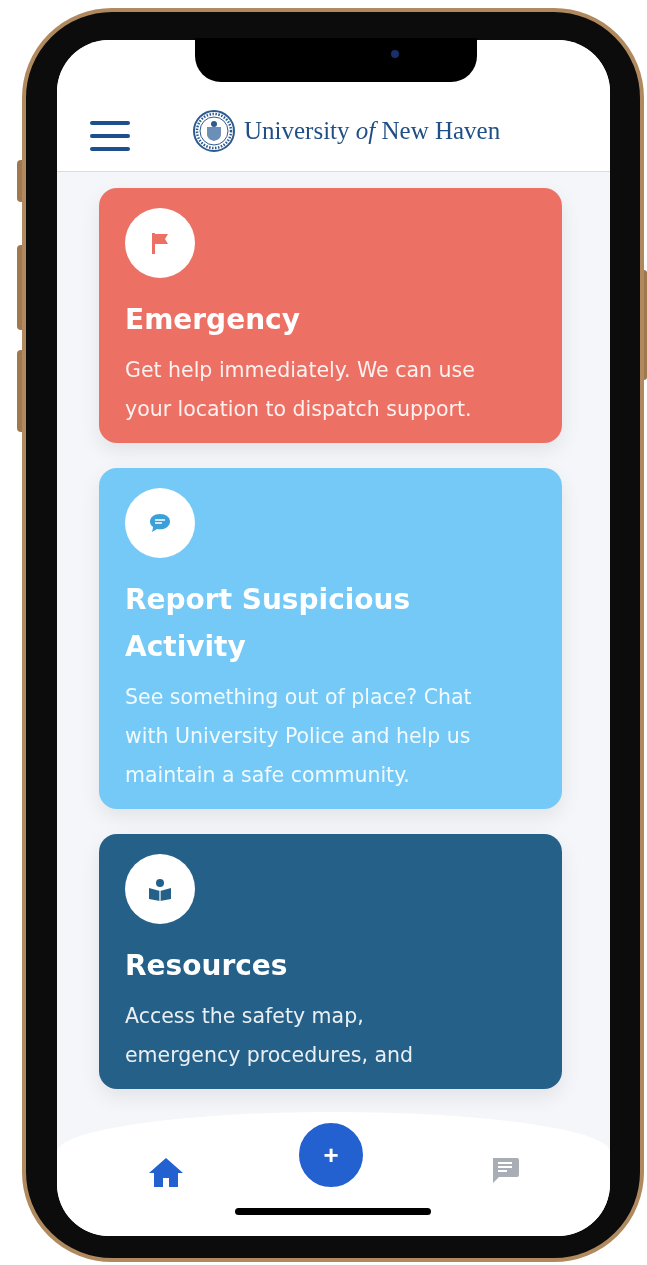  What do you see at coordinates (160, 243) in the screenshot?
I see `flag-icon` at bounding box center [160, 243].